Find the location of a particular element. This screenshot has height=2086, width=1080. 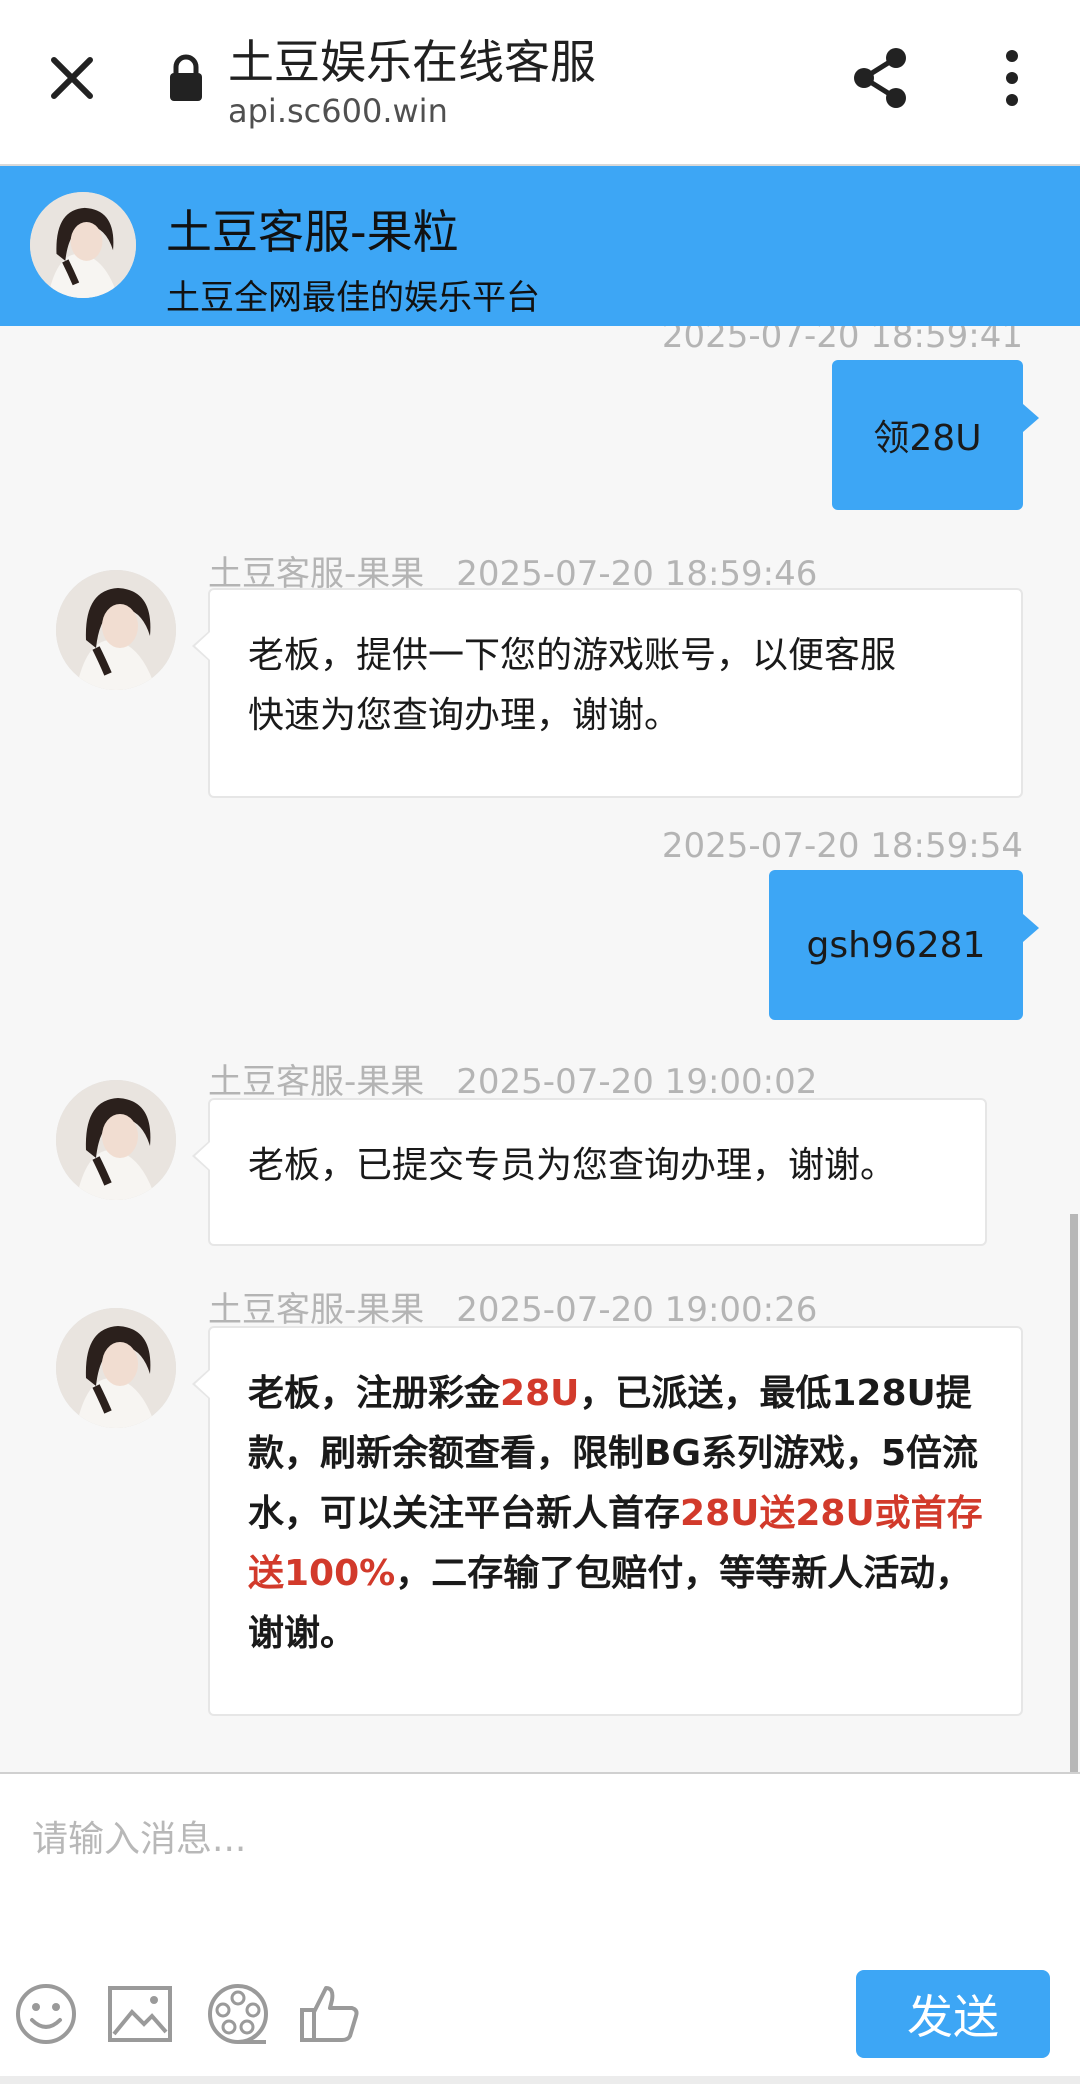

image-icon is located at coordinates (139, 2014).